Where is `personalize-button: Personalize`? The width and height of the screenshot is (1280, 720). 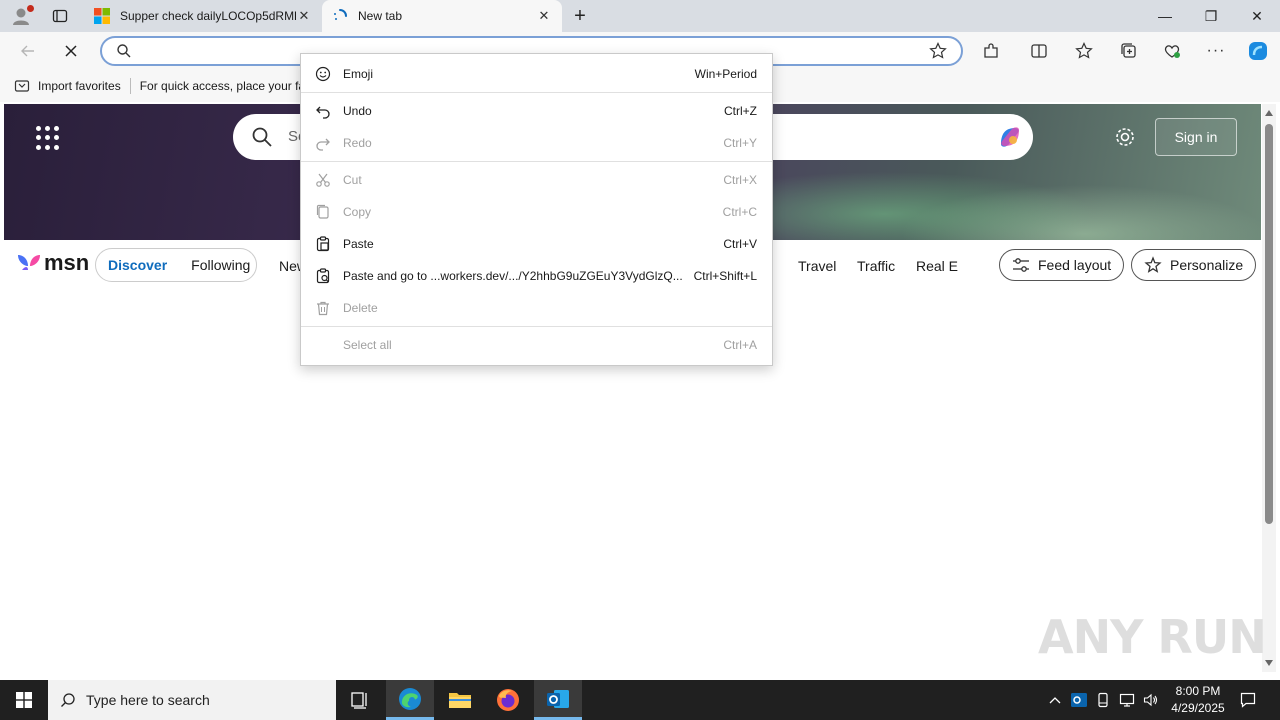 personalize-button: Personalize is located at coordinates (1194, 265).